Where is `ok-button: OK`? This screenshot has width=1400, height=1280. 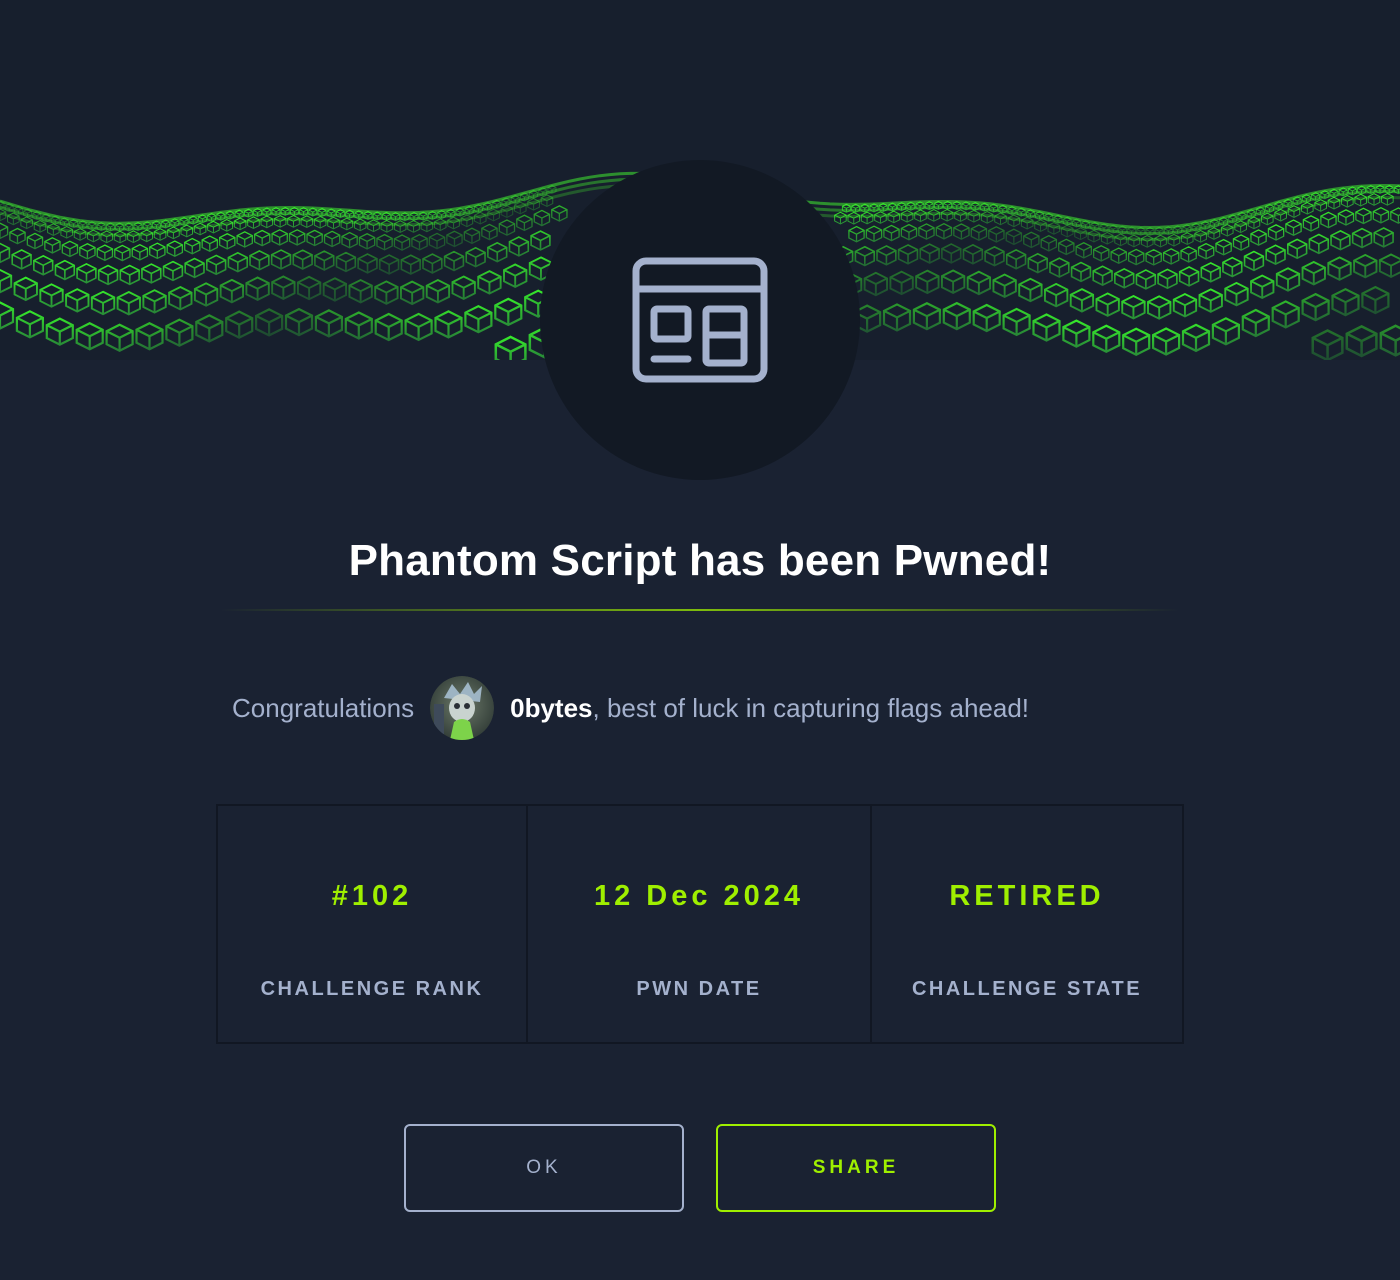 ok-button: OK is located at coordinates (544, 1168).